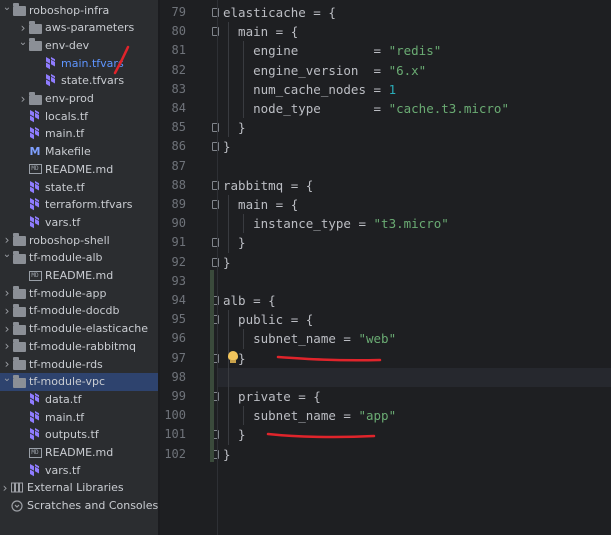 This screenshot has height=535, width=611. I want to click on code-line: engine_version = "6.x", so click(324, 70).